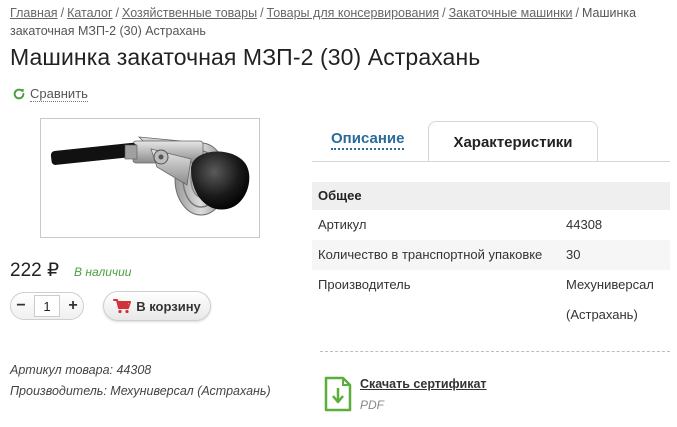 The width and height of the screenshot is (677, 427). I want to click on breadcrumb-link-seamers: Закаточные машинки, so click(511, 13).